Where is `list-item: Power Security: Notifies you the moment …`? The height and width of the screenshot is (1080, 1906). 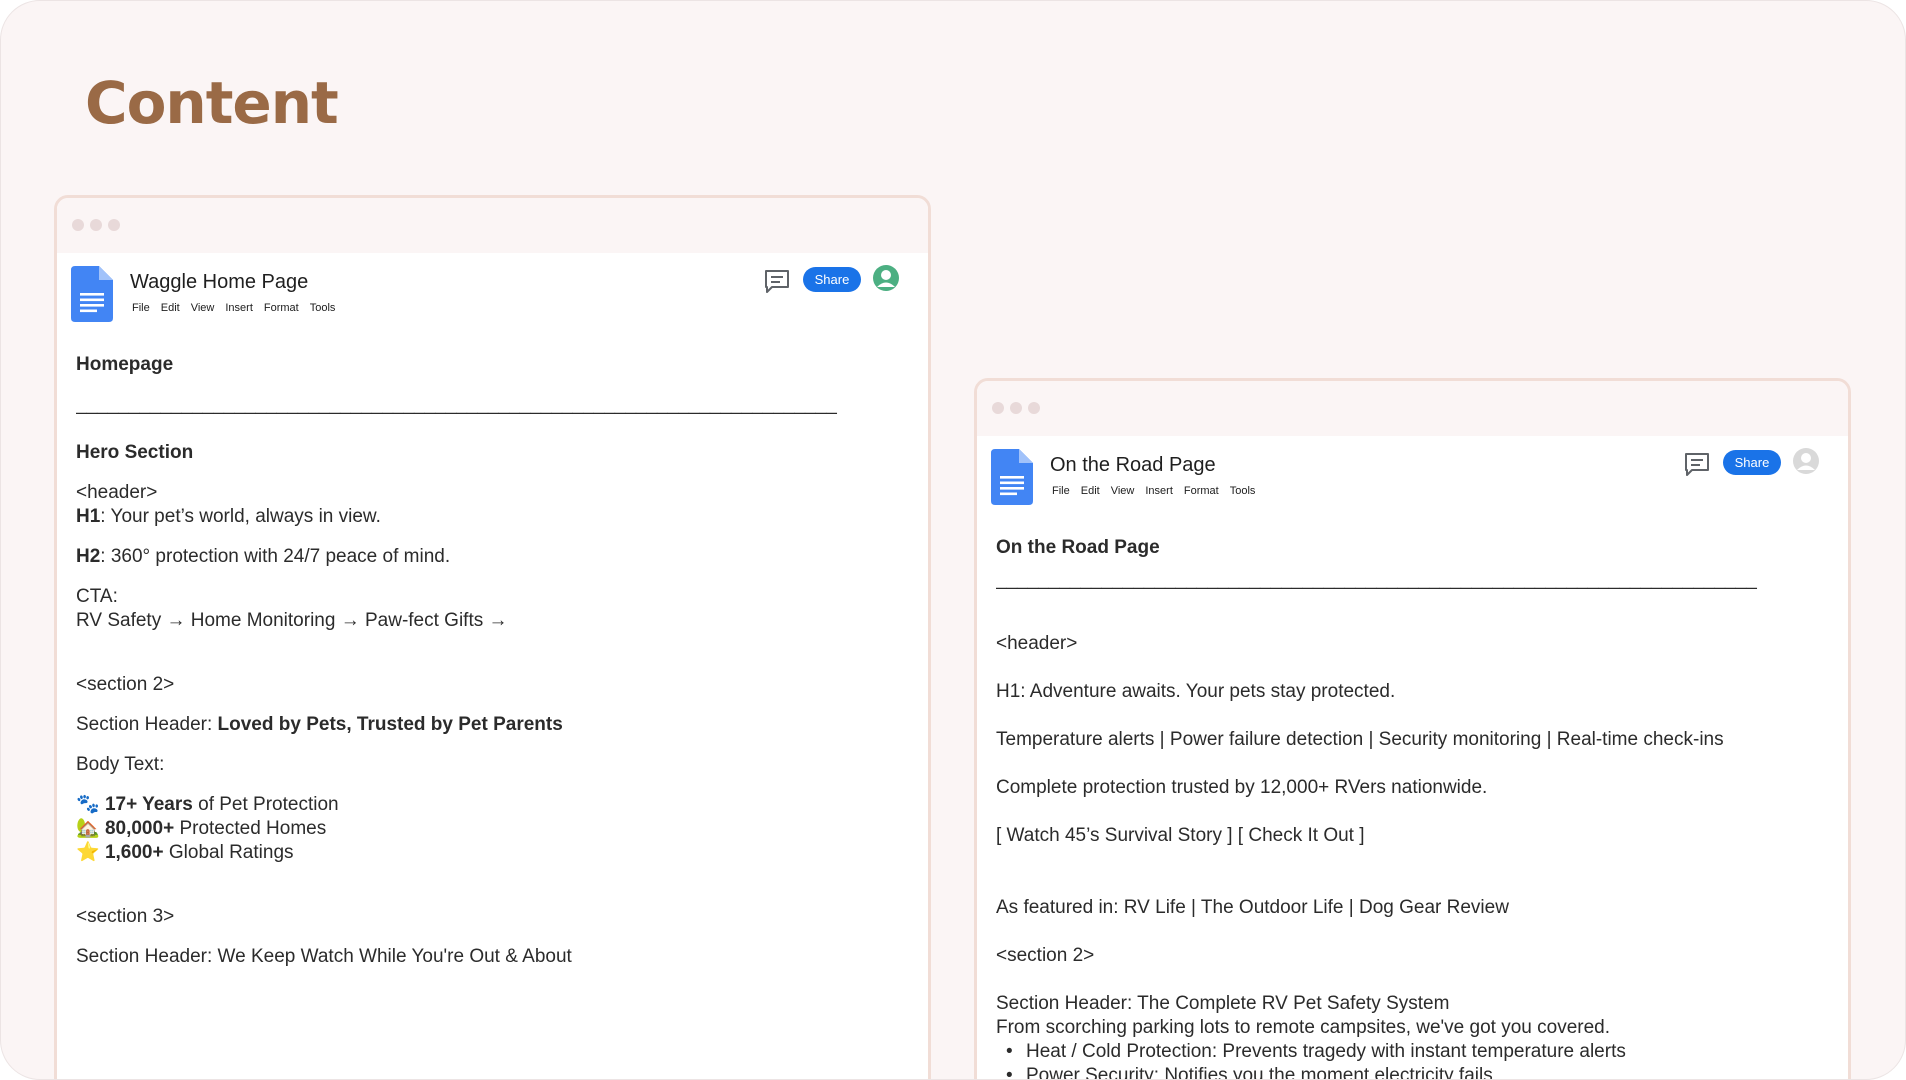
list-item: Power Security: Notifies you the moment … is located at coordinates (1417, 1071).